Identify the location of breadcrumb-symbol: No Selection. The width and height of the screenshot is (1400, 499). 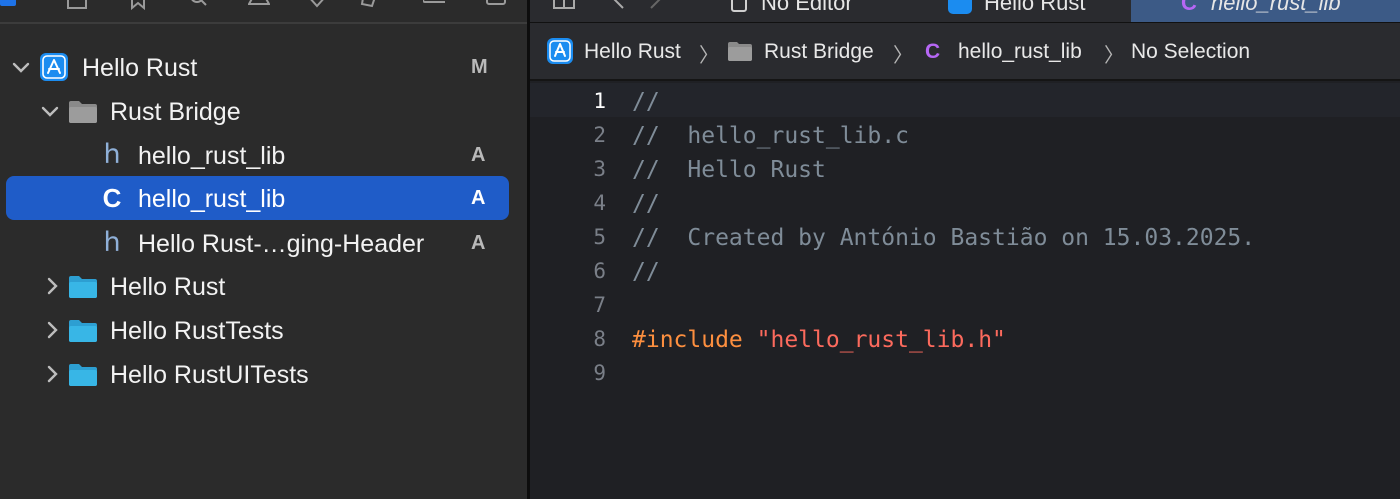
(1190, 52).